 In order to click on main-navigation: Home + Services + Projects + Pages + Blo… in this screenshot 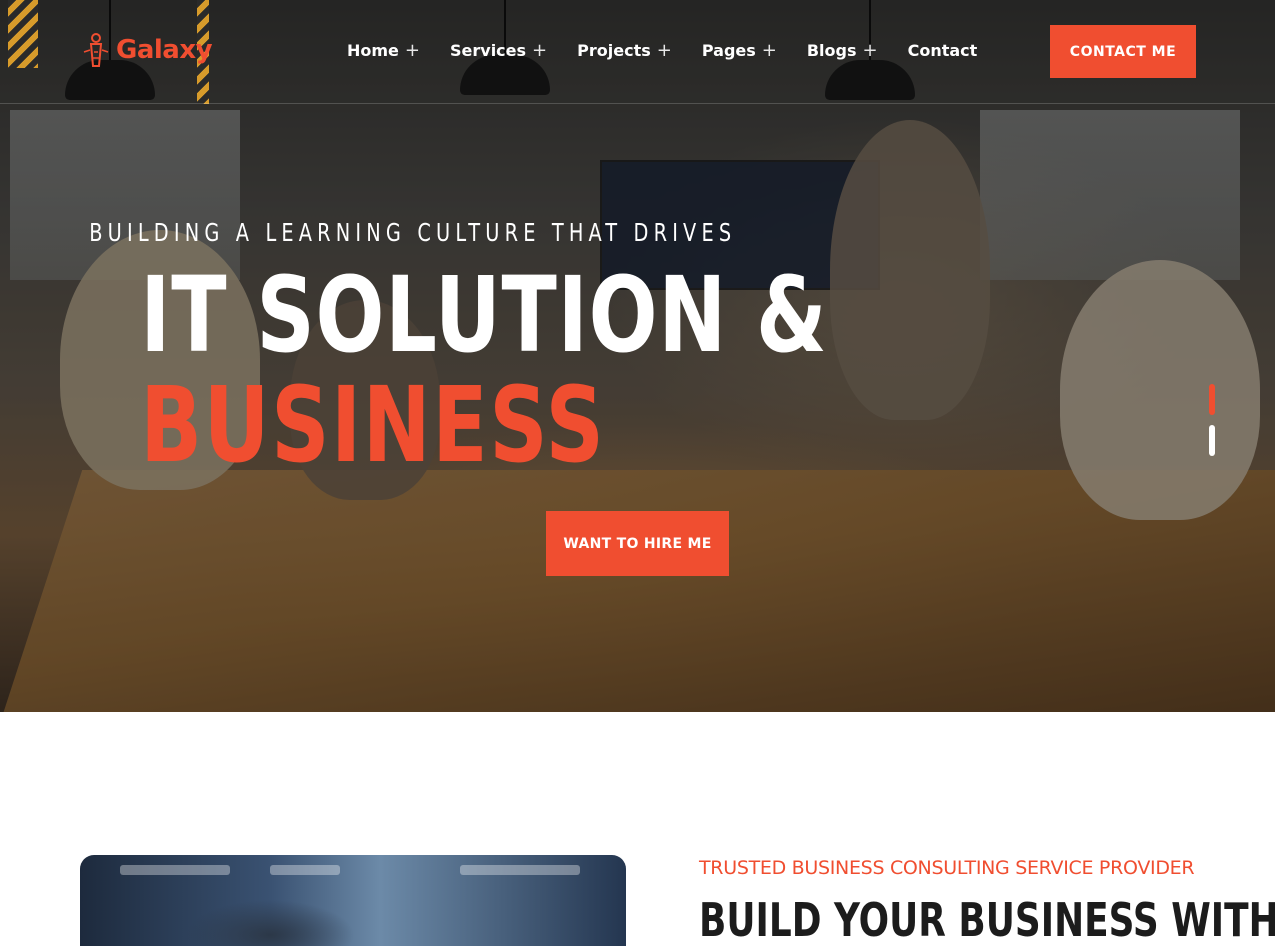, I will do `click(677, 50)`.